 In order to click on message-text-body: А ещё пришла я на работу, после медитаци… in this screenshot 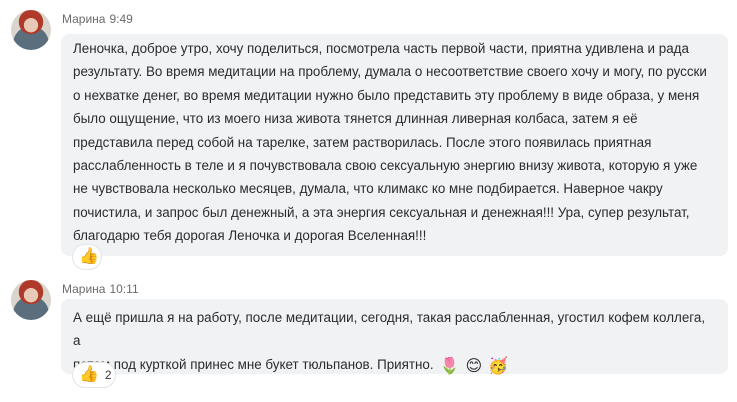, I will do `click(389, 341)`.